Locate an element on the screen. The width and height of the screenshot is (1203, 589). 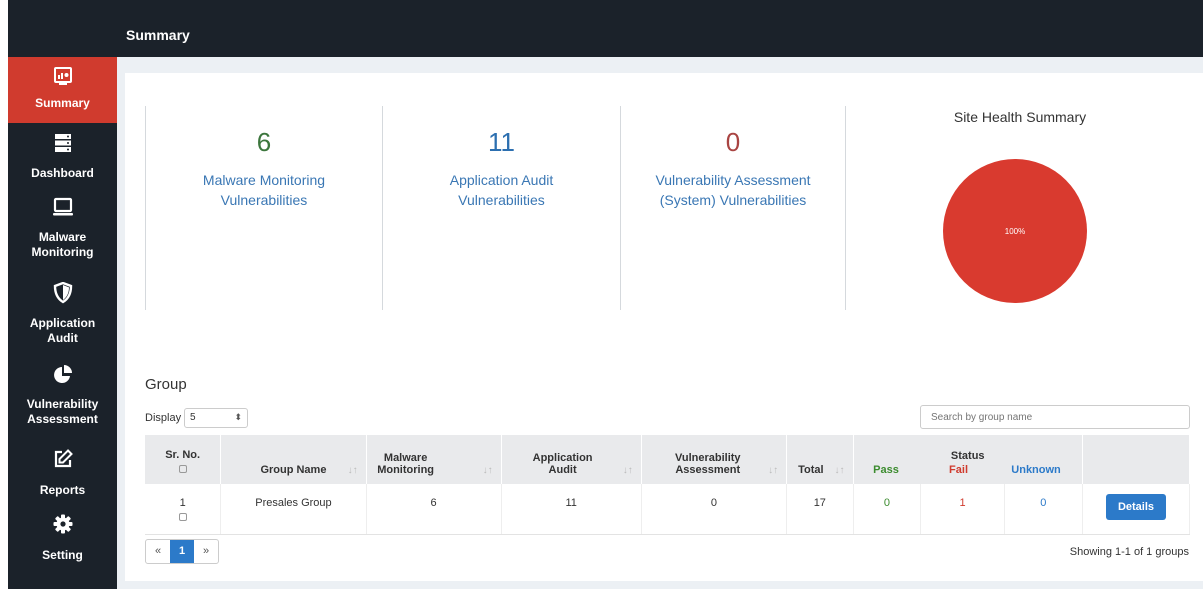
select-all-checkbox is located at coordinates (182, 469).